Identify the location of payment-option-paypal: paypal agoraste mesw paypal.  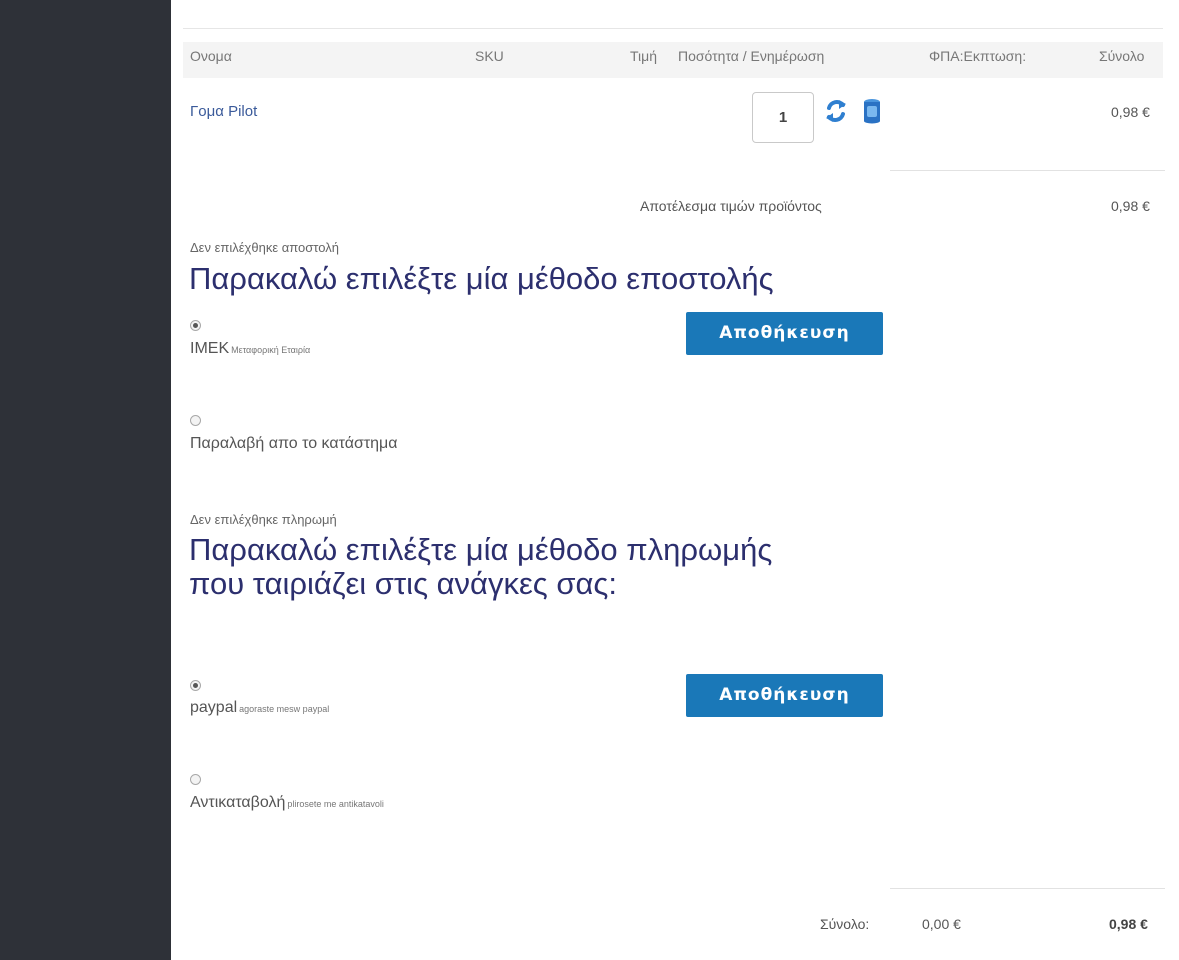
(259, 708).